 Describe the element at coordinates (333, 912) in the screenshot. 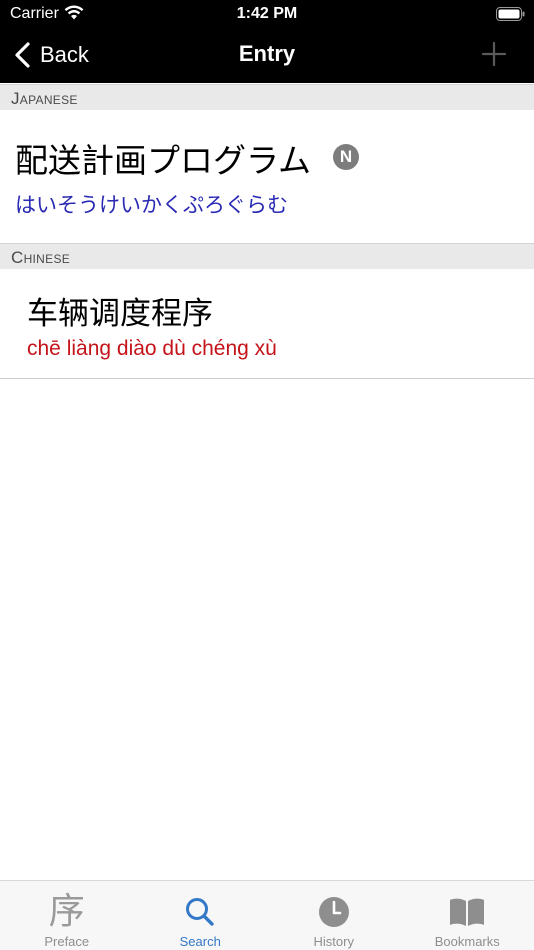

I see `clock-icon` at that location.